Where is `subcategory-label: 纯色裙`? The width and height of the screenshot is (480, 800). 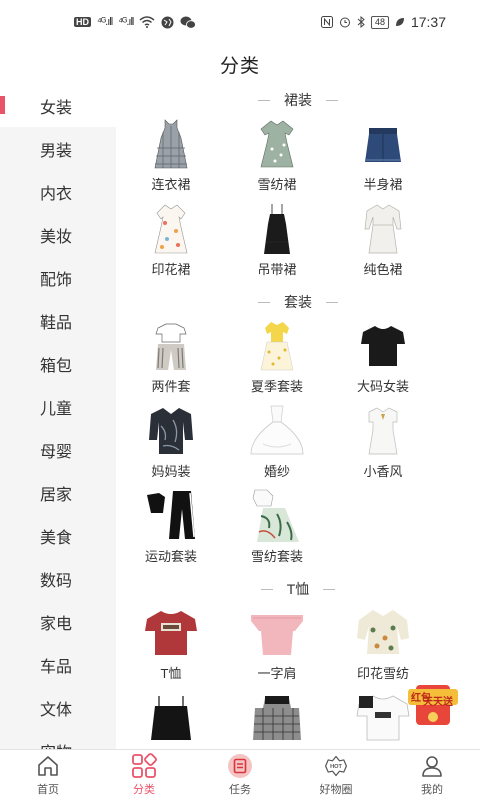
subcategory-label: 纯色裙 is located at coordinates (383, 269).